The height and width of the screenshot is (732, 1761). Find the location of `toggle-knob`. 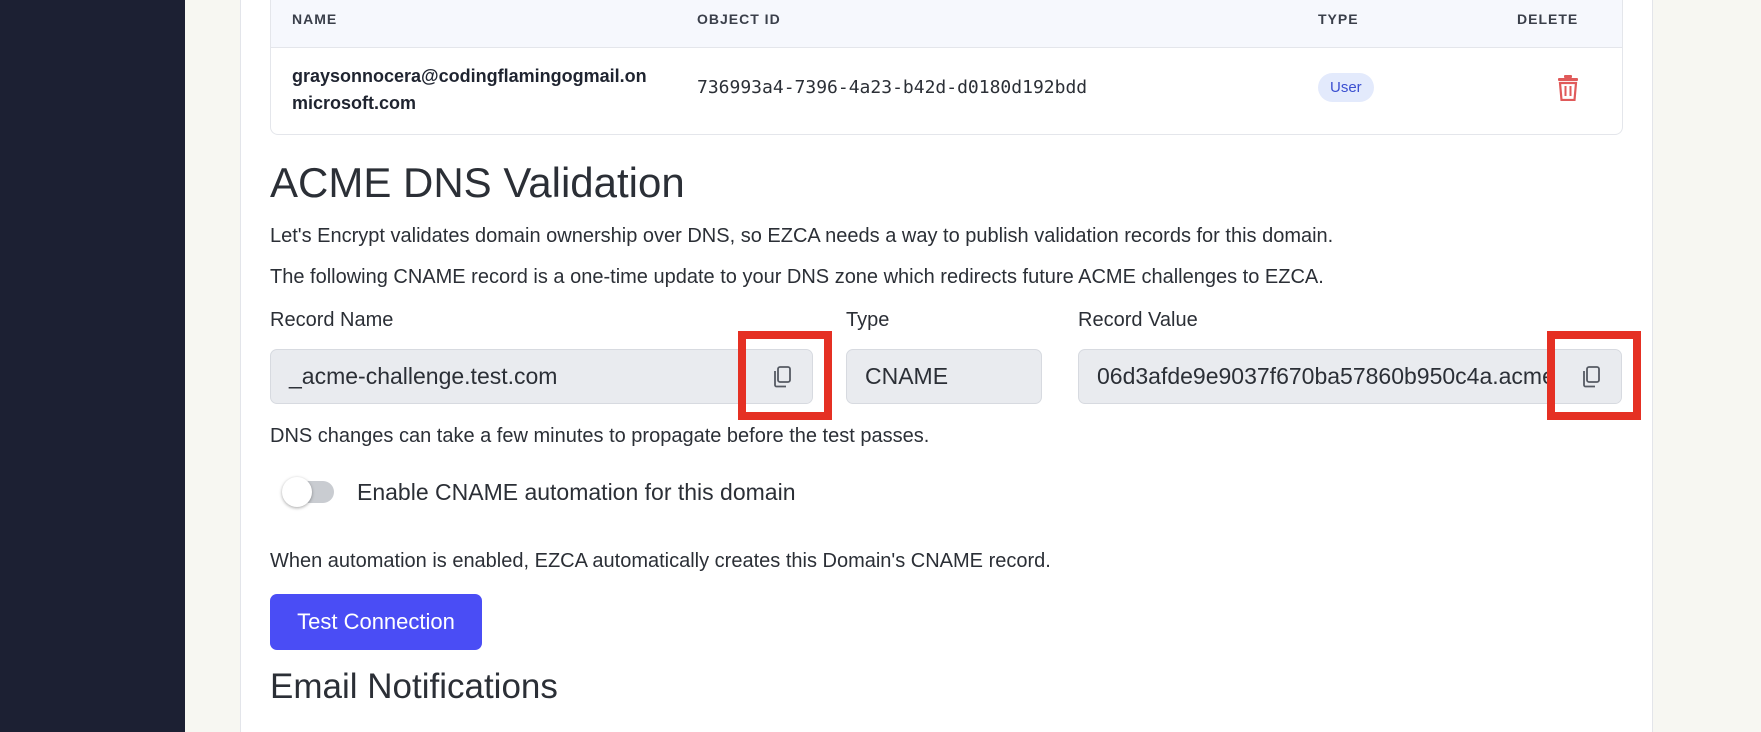

toggle-knob is located at coordinates (297, 492).